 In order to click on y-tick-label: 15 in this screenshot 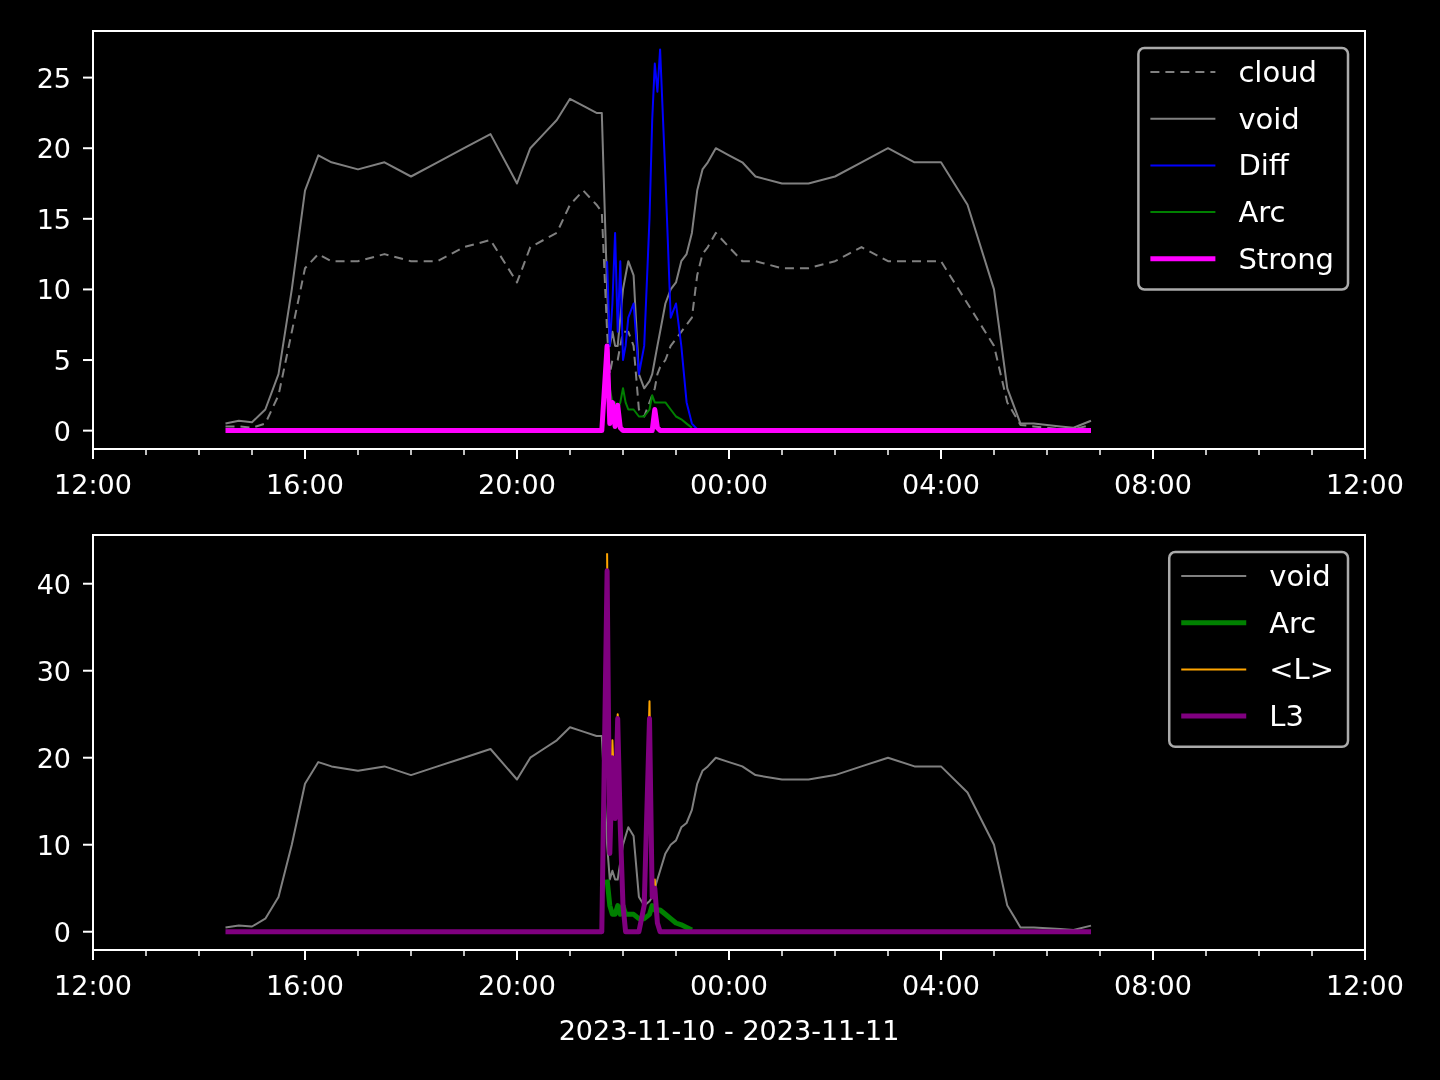, I will do `click(53, 219)`.